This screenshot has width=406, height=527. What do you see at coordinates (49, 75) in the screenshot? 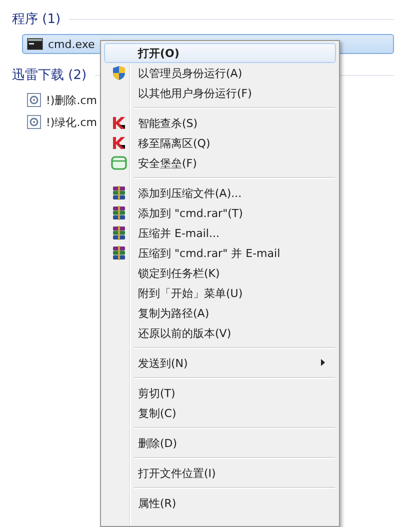
I see `group-header: 迅雷下载 (2)` at bounding box center [49, 75].